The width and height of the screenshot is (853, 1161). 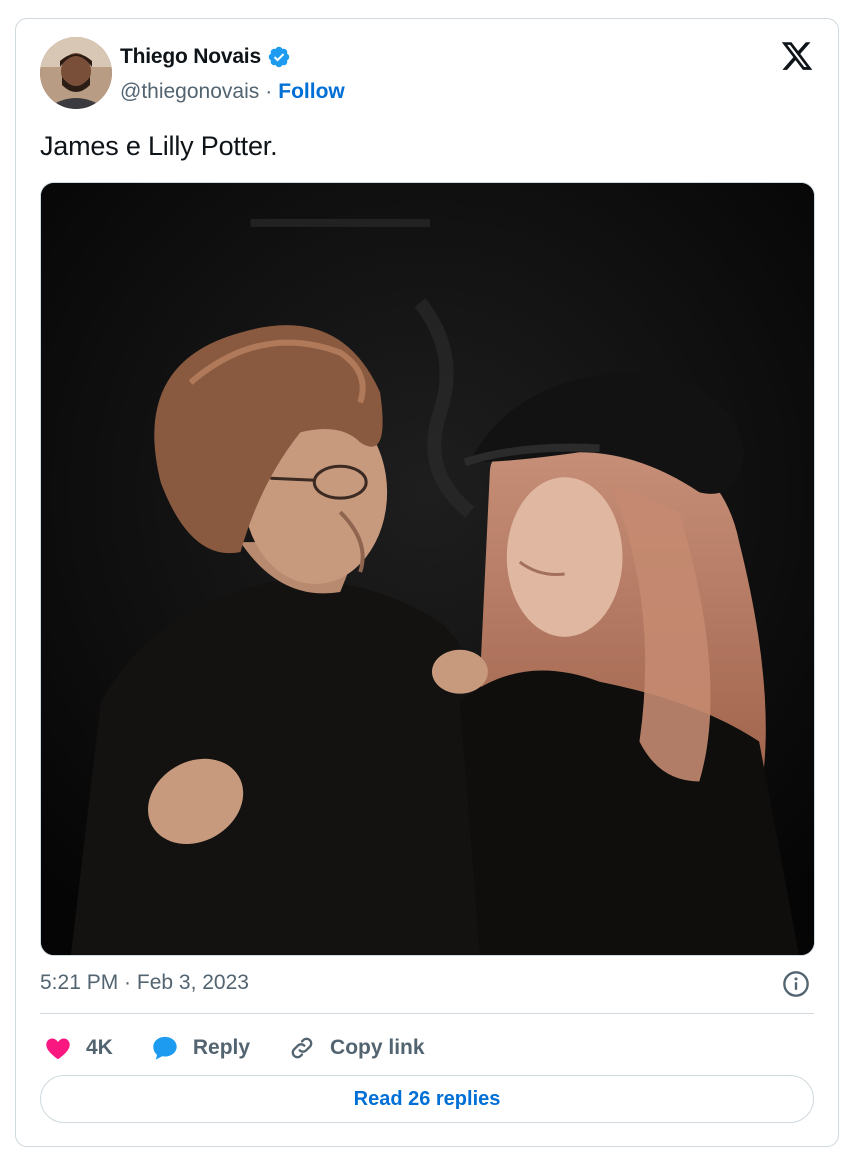 I want to click on action-bar: 4K Reply Copy link, so click(x=253, y=1048).